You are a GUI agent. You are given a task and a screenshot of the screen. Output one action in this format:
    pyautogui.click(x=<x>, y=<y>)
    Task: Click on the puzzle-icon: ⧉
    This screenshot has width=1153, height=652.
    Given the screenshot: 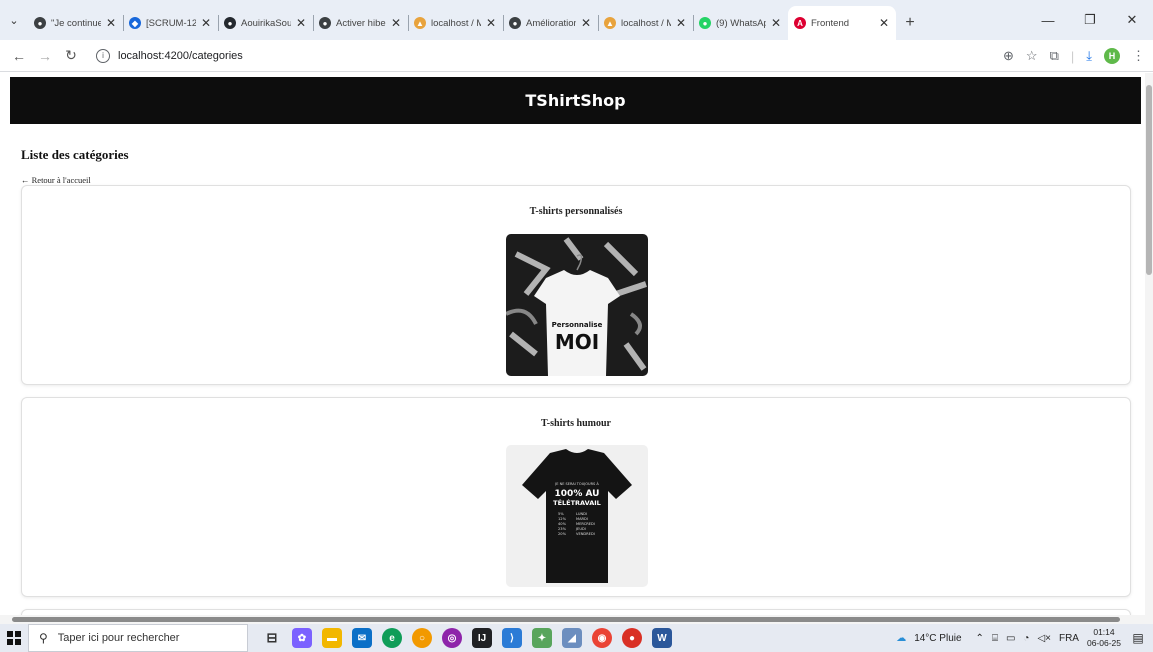 What is the action you would take?
    pyautogui.click(x=1054, y=56)
    